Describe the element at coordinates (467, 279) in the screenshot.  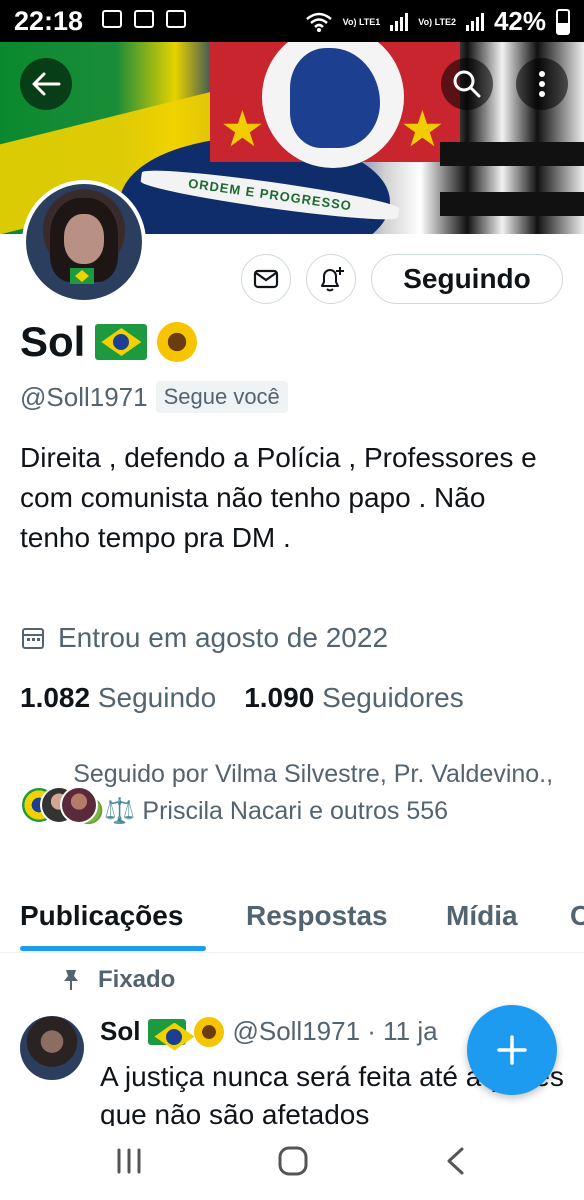
I see `following-button: Seguindo` at that location.